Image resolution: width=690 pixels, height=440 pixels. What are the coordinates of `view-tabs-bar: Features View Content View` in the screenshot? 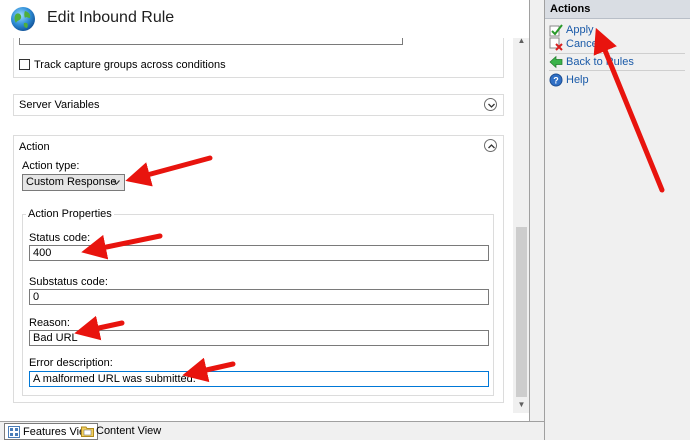 It's located at (272, 430).